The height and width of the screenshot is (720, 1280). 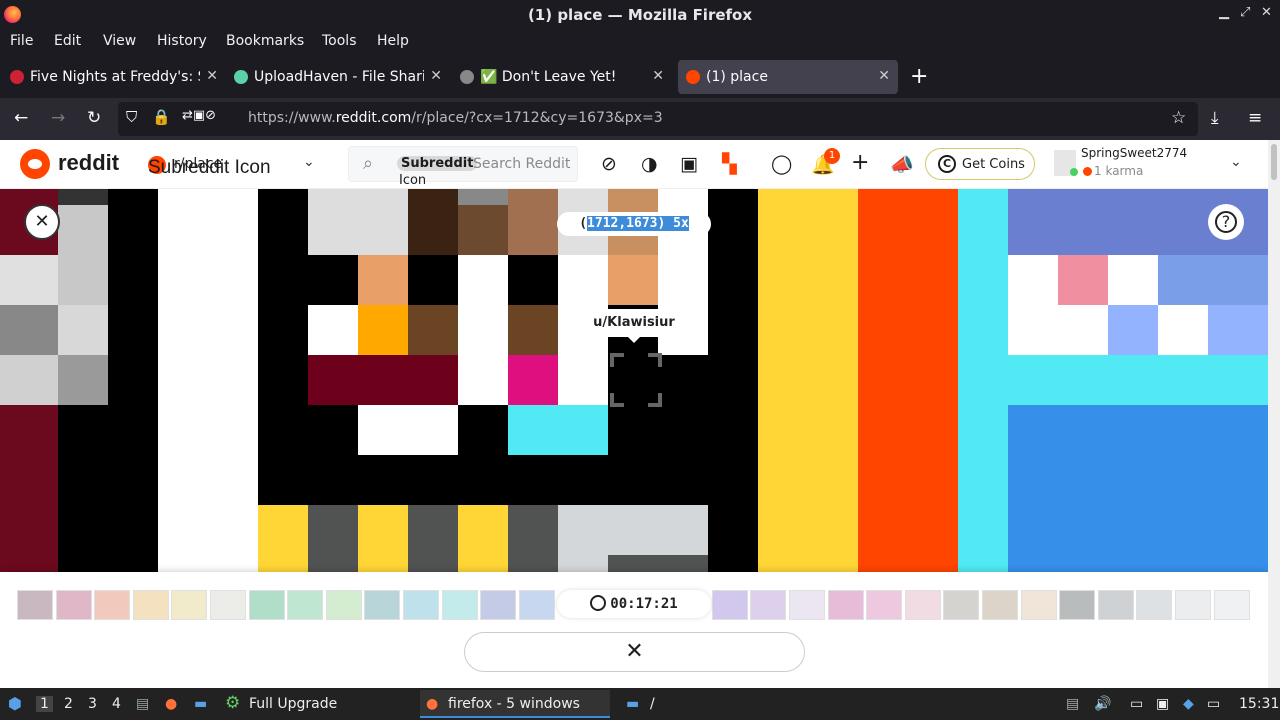 I want to click on tab-dont-leave: ✅ Don't Leave Yet! ✕, so click(x=564, y=77).